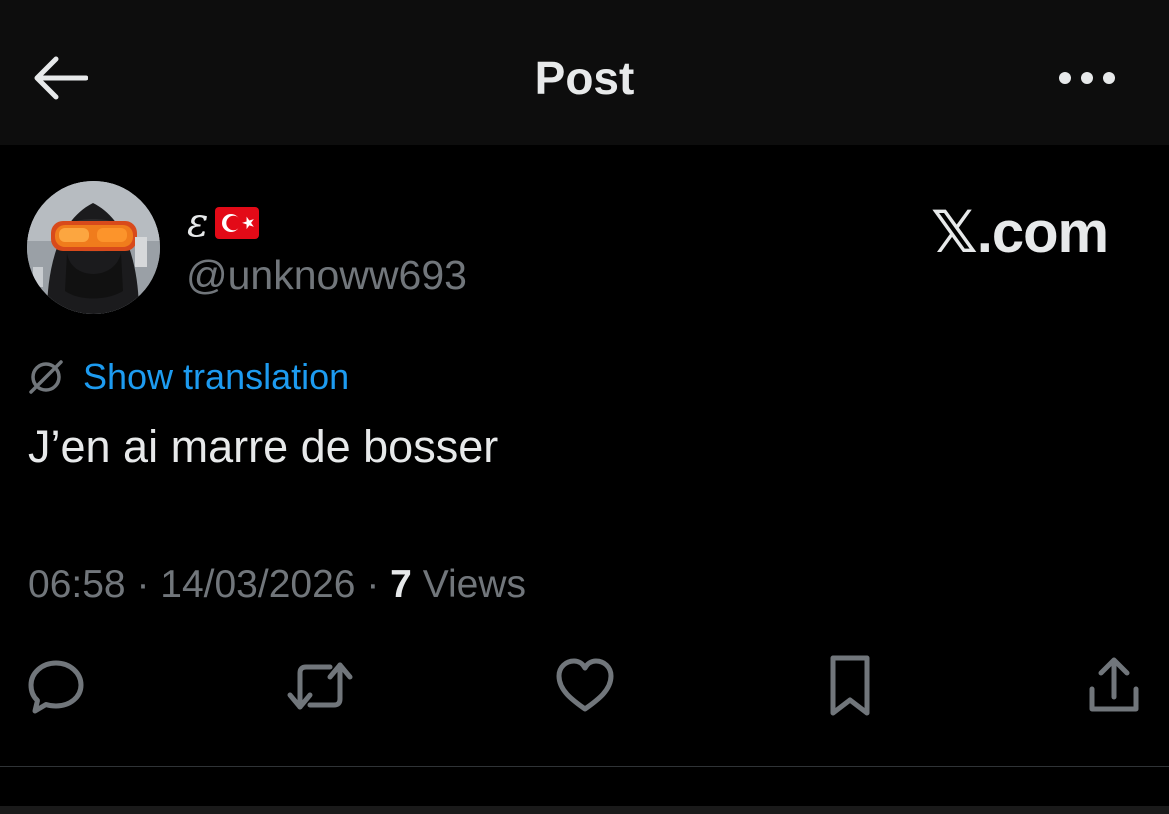 The height and width of the screenshot is (814, 1169). I want to click on reply-button, so click(56, 686).